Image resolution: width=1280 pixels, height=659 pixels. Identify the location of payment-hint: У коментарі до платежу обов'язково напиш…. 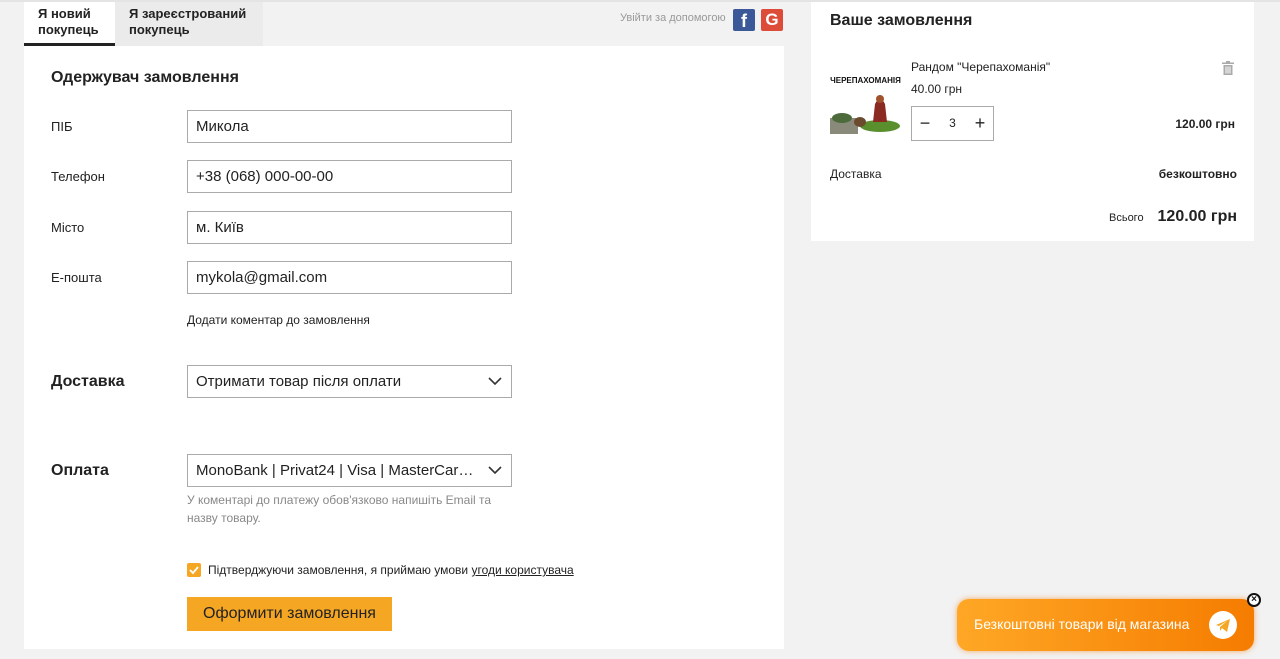
(339, 509).